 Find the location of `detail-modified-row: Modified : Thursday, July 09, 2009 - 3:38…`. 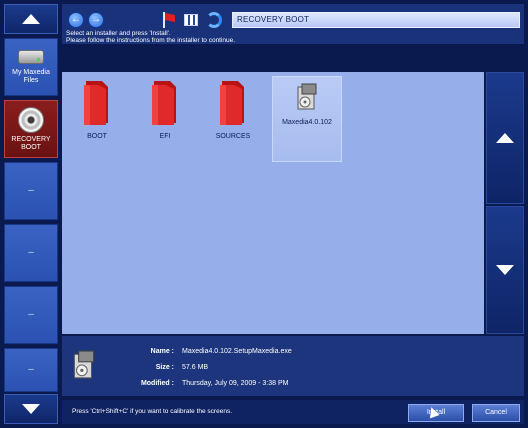

detail-modified-row: Modified : Thursday, July 09, 2009 - 3:38… is located at coordinates (213, 383).